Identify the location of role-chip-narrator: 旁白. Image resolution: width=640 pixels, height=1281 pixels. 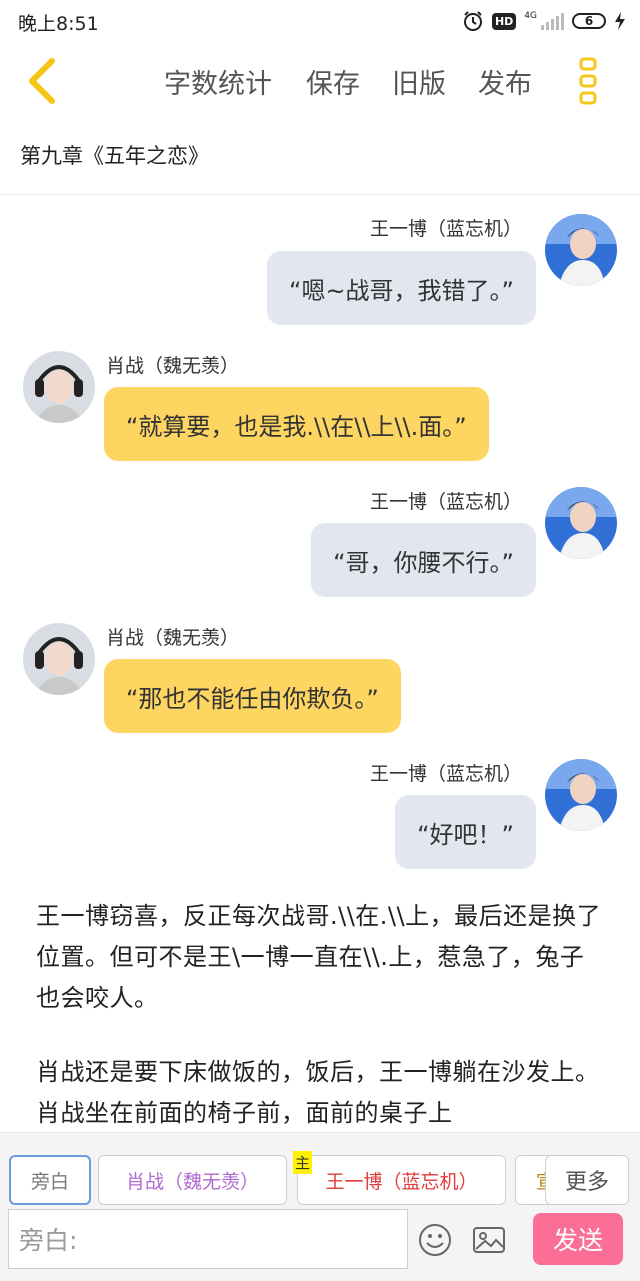
(50, 1180).